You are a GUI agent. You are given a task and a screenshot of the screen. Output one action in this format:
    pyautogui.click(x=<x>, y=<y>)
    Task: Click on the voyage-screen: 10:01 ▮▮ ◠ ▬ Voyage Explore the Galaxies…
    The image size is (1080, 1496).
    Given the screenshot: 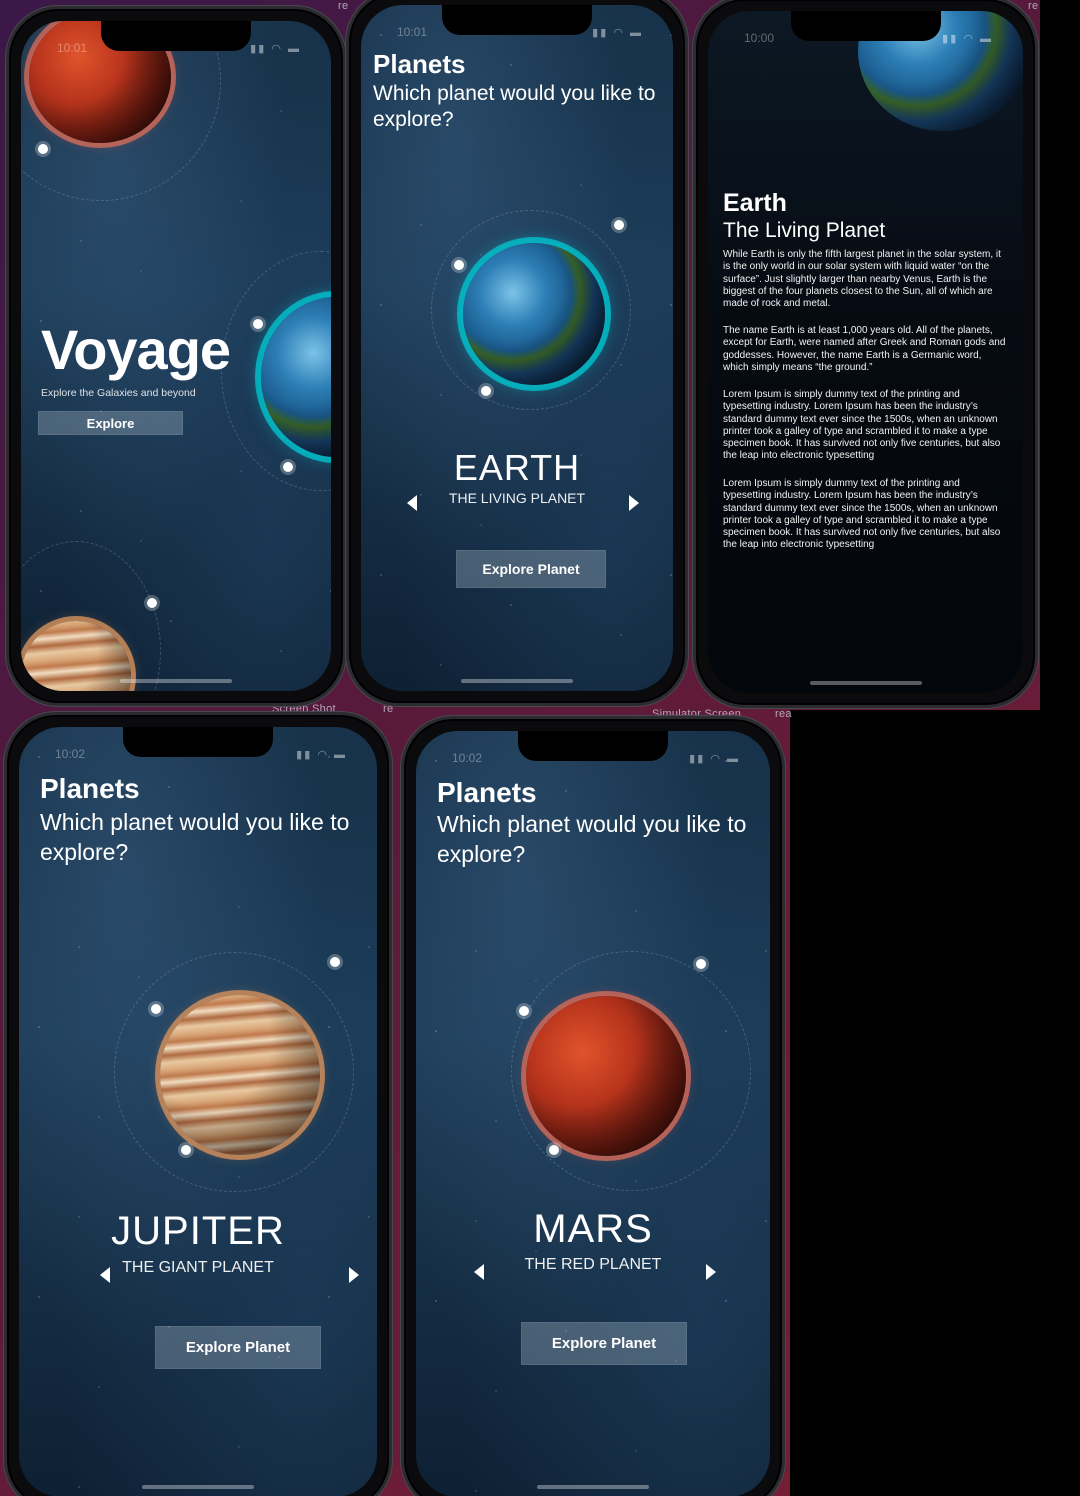 What is the action you would take?
    pyautogui.click(x=176, y=356)
    